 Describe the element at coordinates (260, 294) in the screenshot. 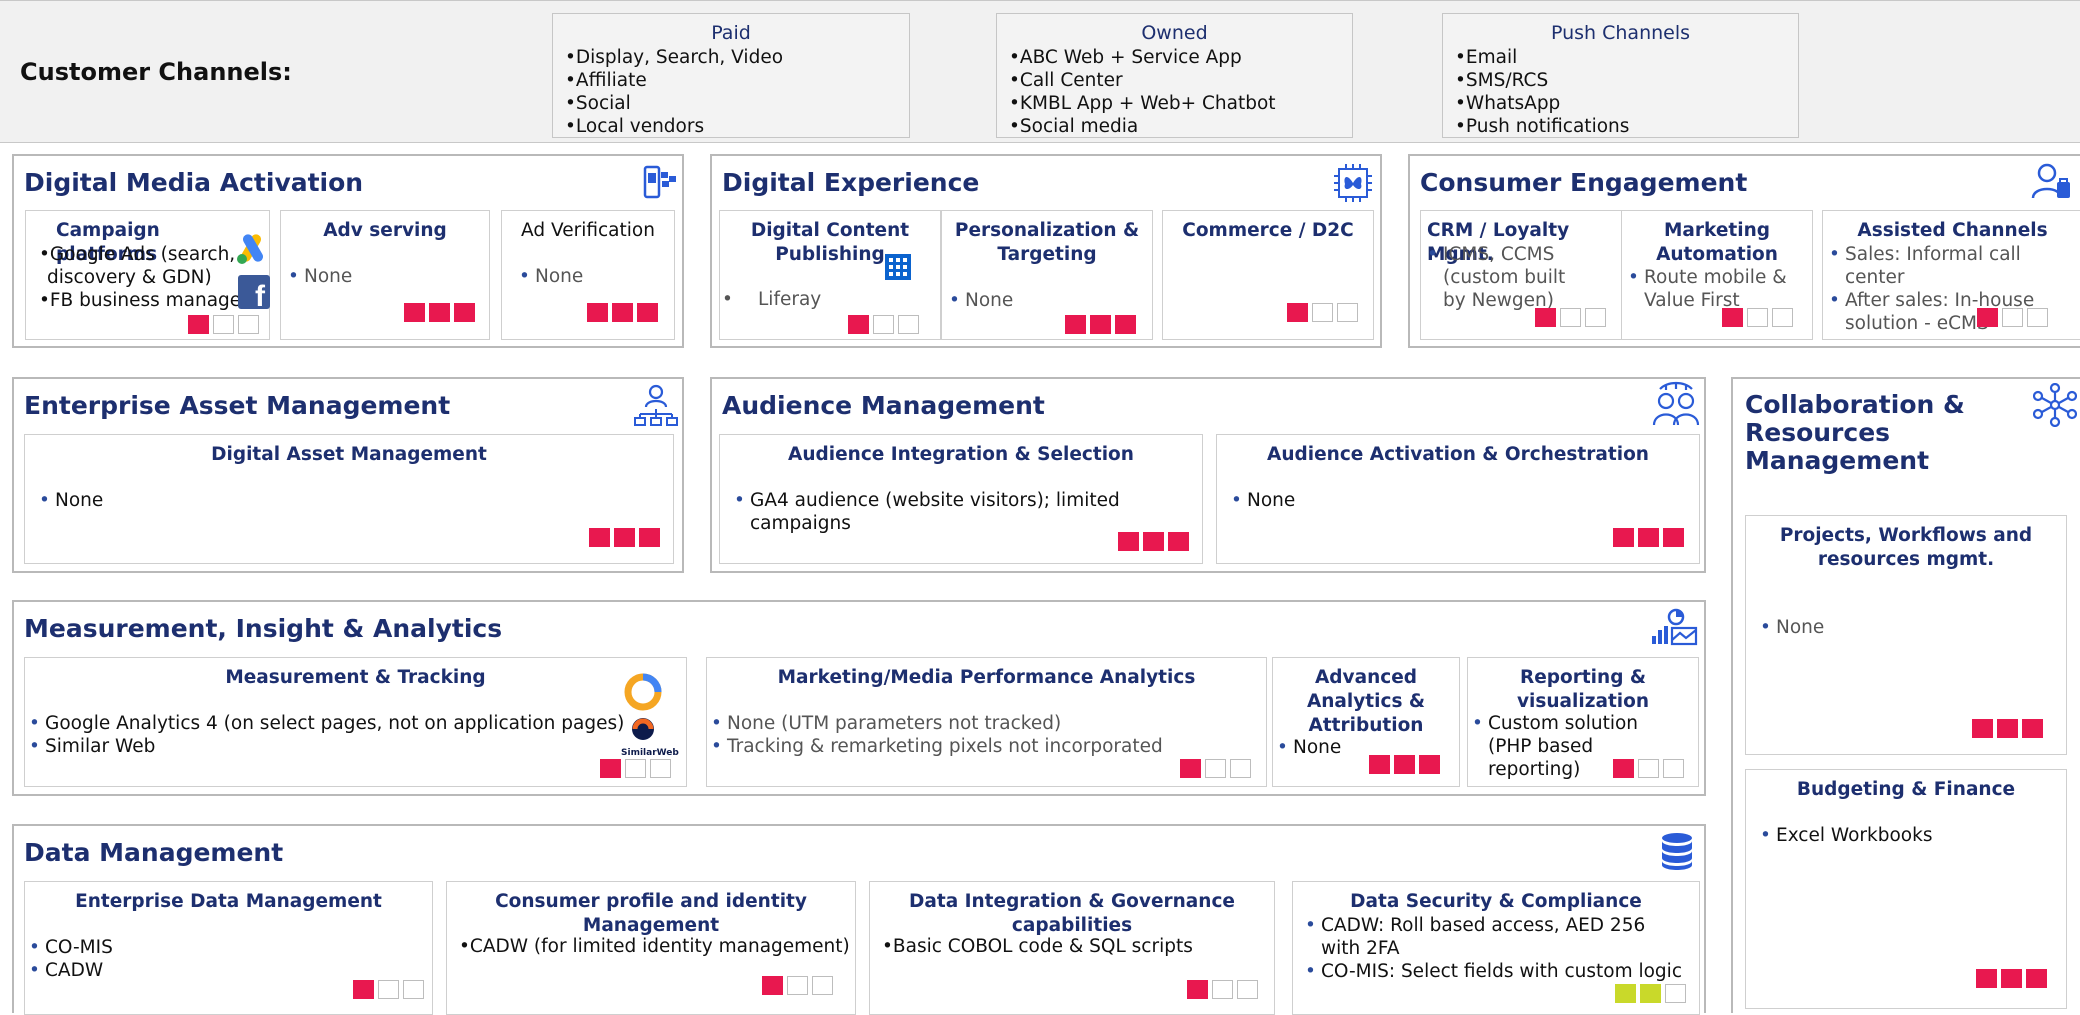

I see `svg-text: f` at that location.